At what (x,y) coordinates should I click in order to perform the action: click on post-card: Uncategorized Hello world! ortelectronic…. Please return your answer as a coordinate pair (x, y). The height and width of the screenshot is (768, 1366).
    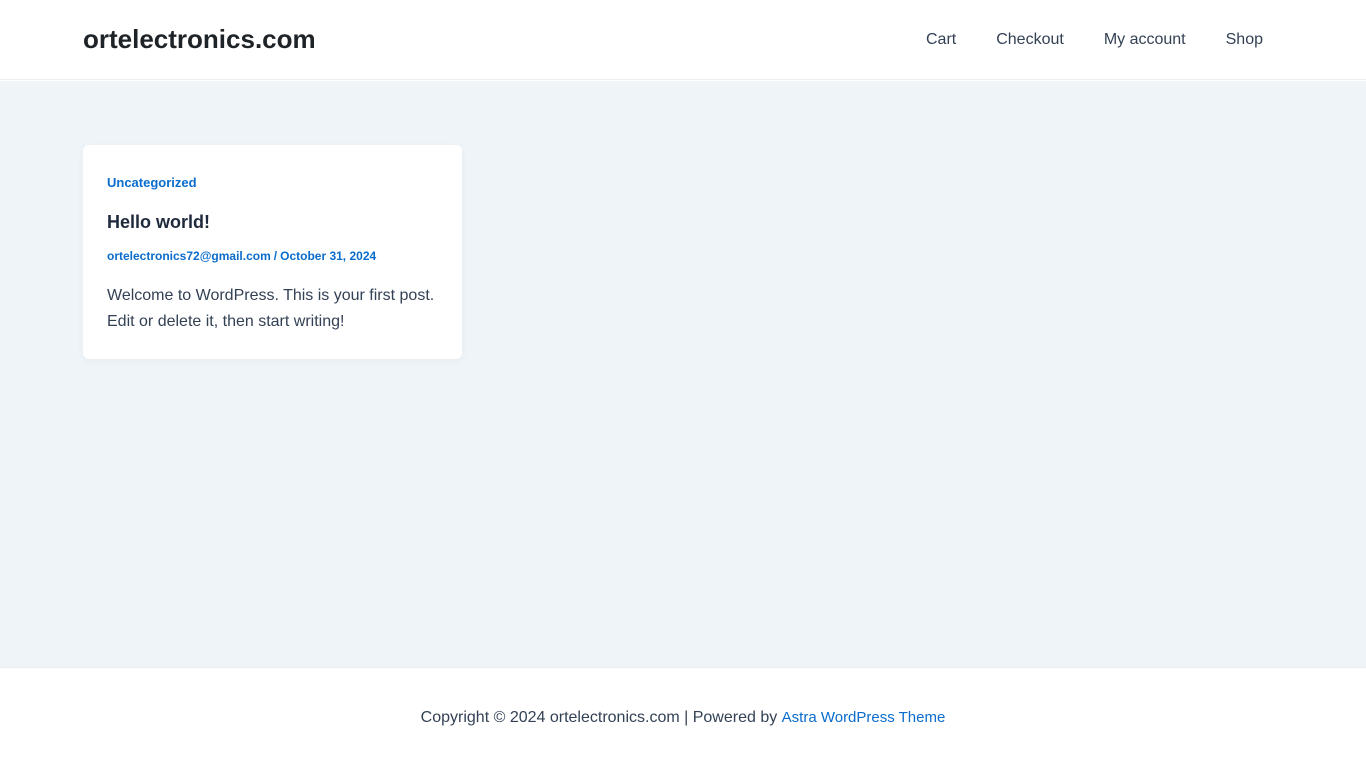
    Looking at the image, I should click on (272, 252).